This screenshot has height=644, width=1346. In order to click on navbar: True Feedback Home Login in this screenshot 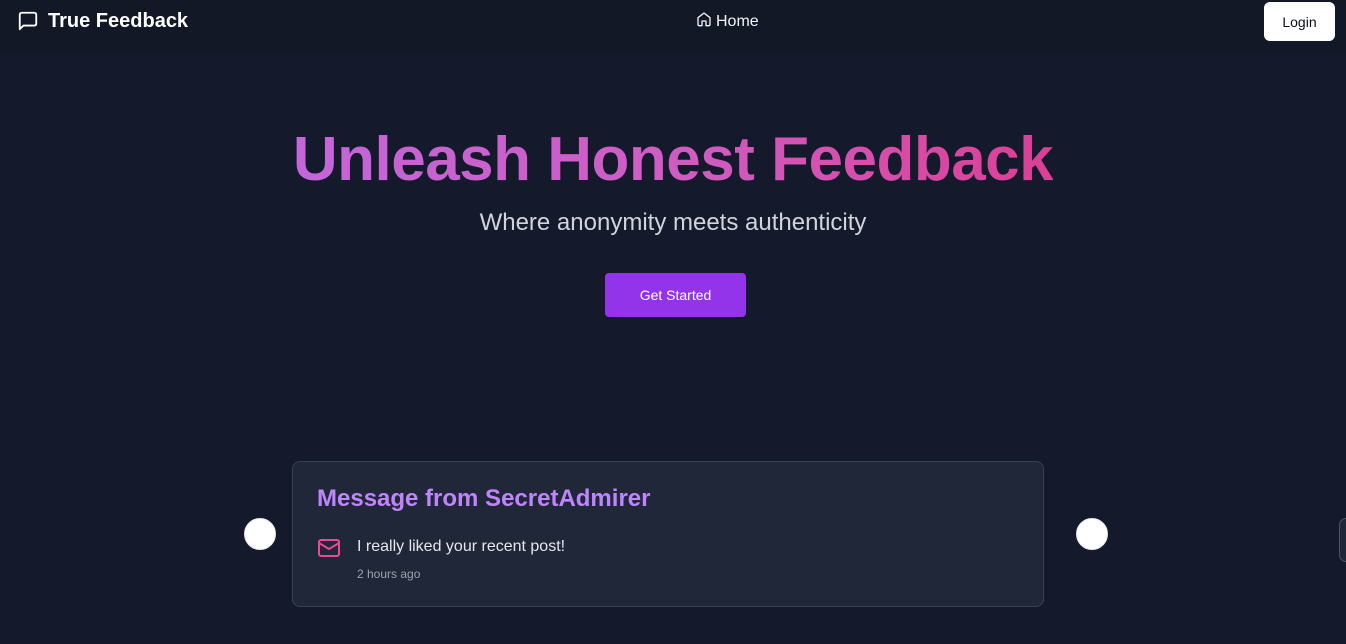, I will do `click(673, 26)`.